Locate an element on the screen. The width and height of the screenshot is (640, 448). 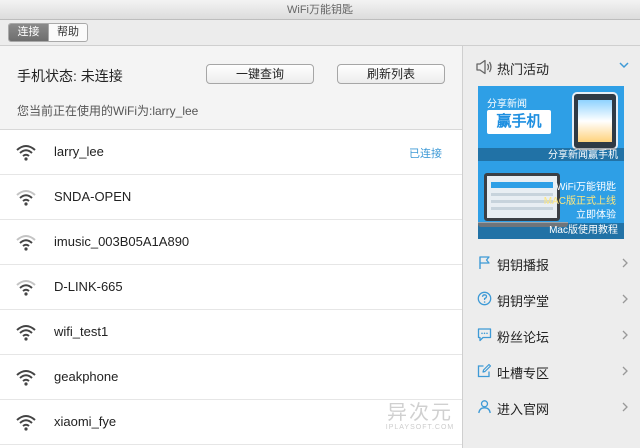
phone-screen is located at coordinates (595, 121).